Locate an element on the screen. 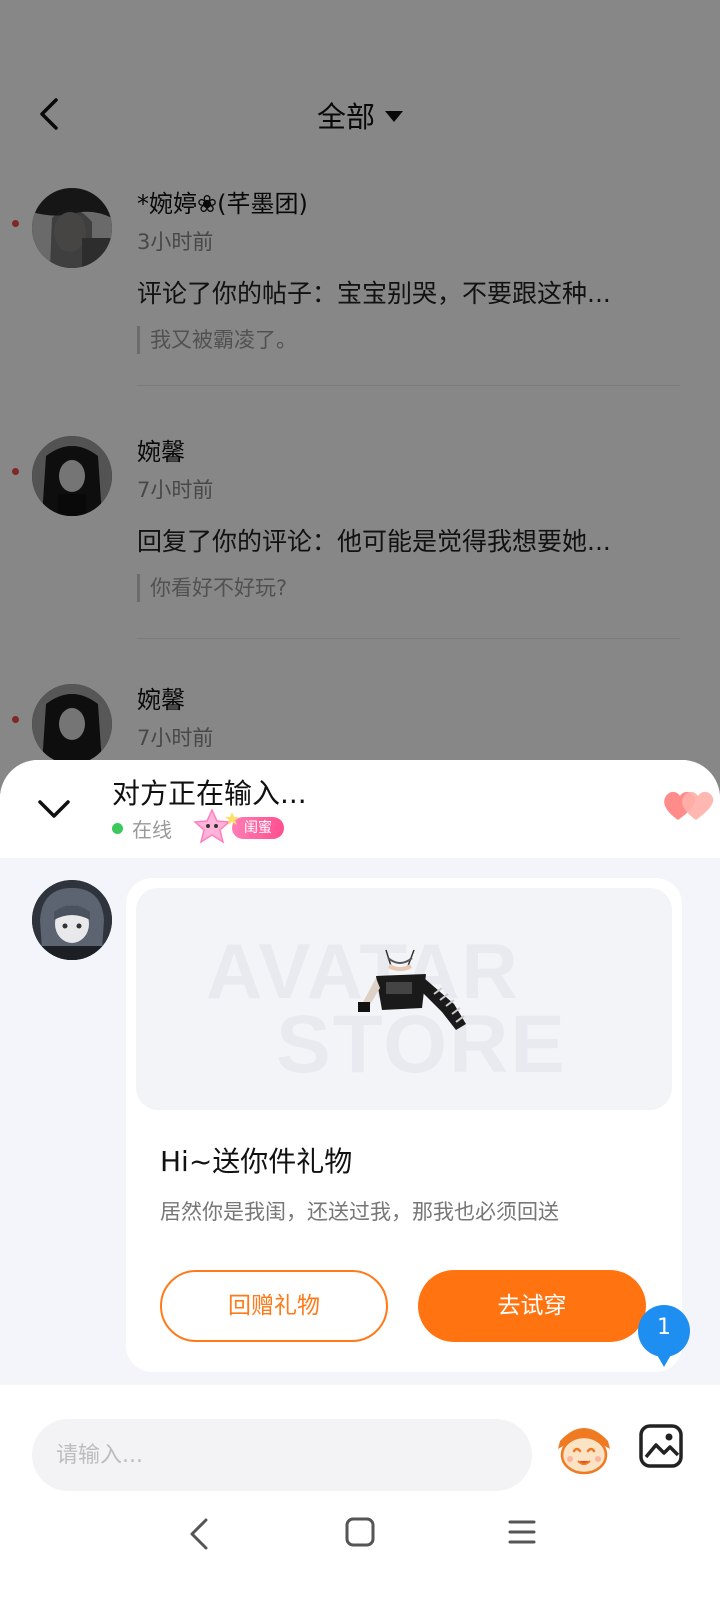  card-title: Hi~送你件礼物 is located at coordinates (256, 1161).